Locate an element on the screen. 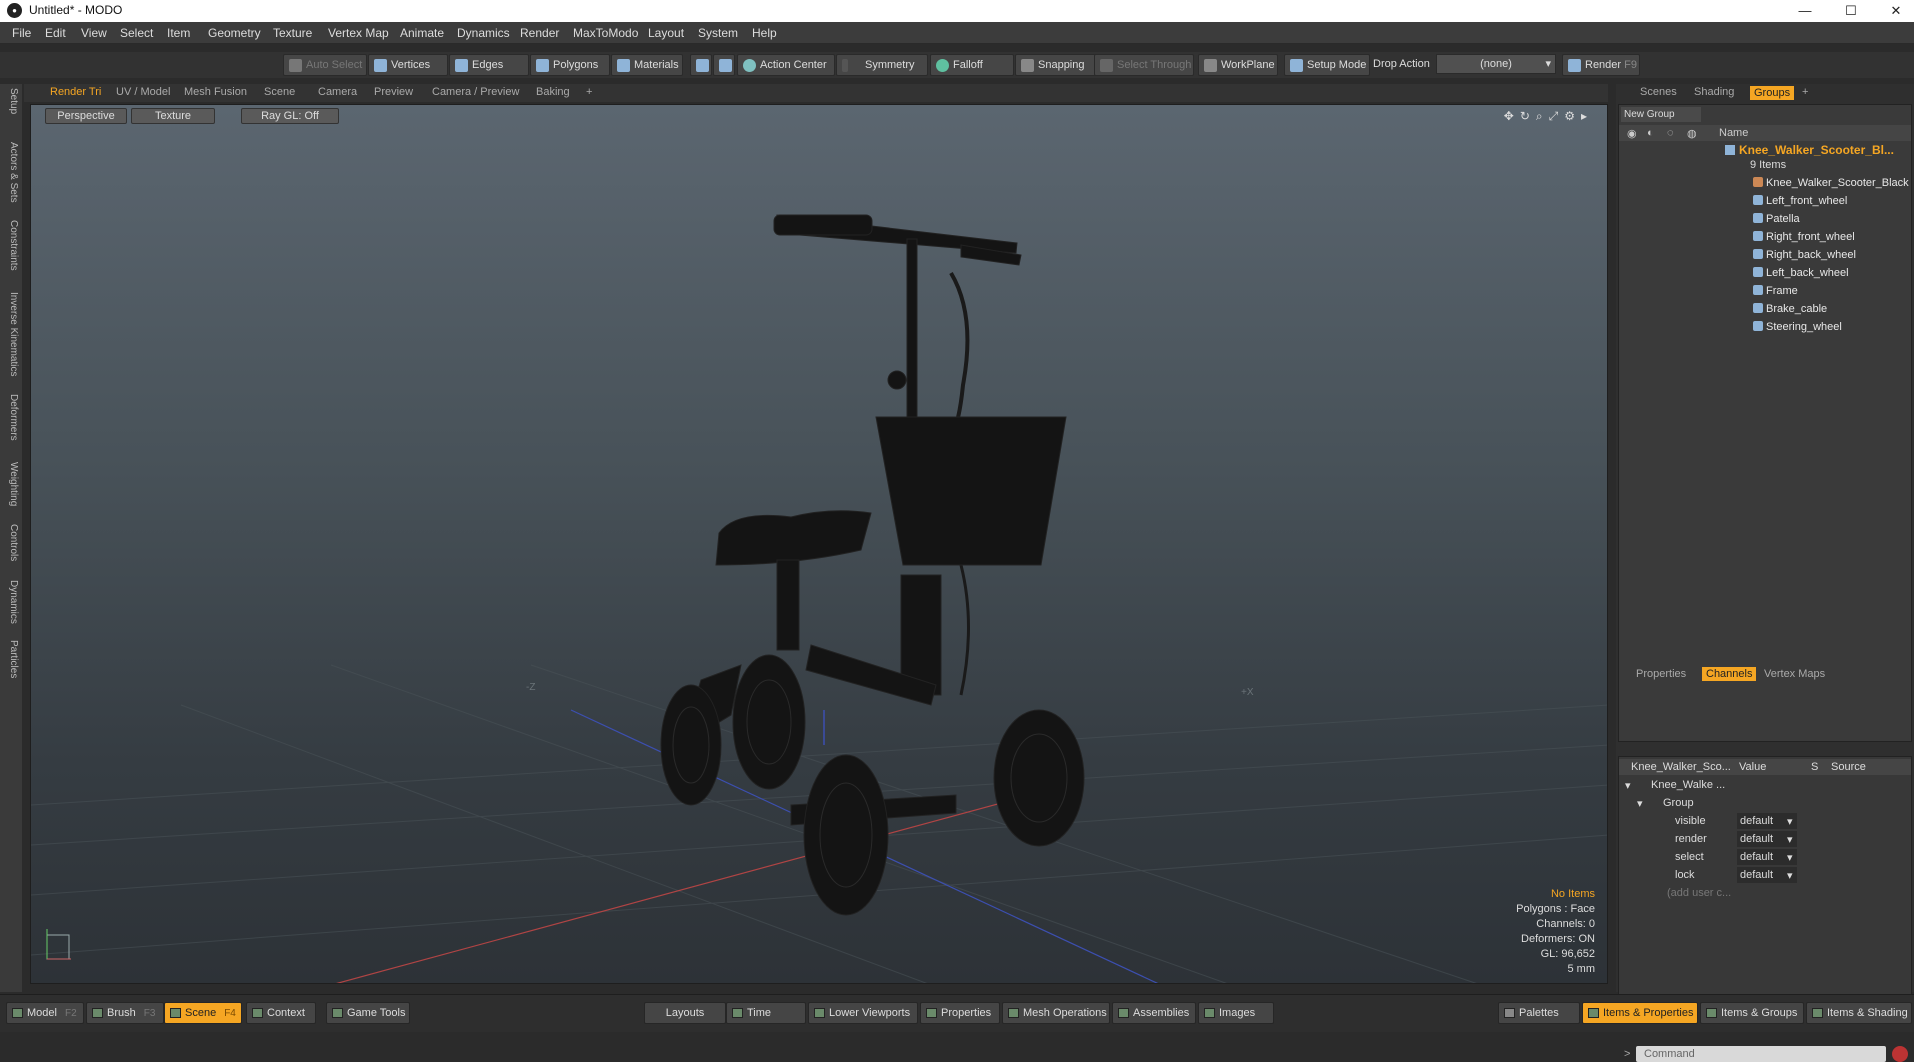 This screenshot has width=1914, height=1062. select-toggle-icon: ◌ is located at coordinates (1670, 133).